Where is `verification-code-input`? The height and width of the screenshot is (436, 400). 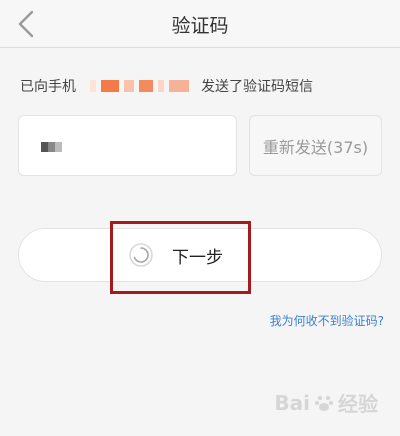
verification-code-input is located at coordinates (127, 145).